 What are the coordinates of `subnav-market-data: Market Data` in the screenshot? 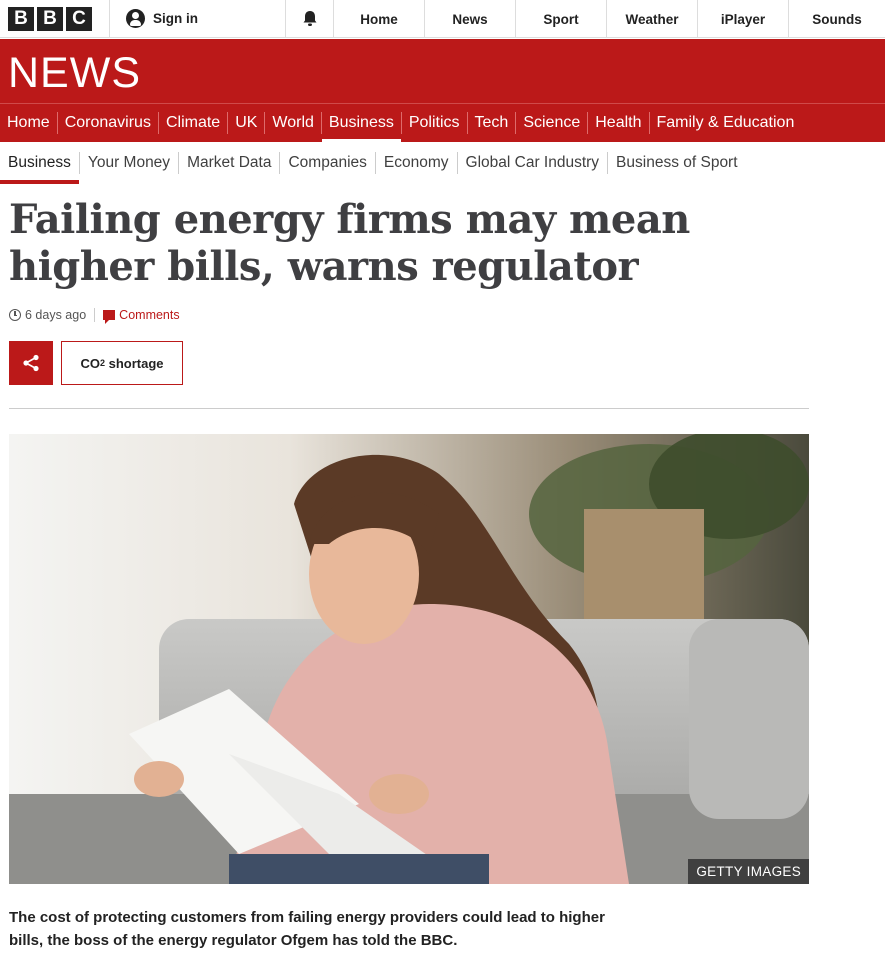 It's located at (230, 163).